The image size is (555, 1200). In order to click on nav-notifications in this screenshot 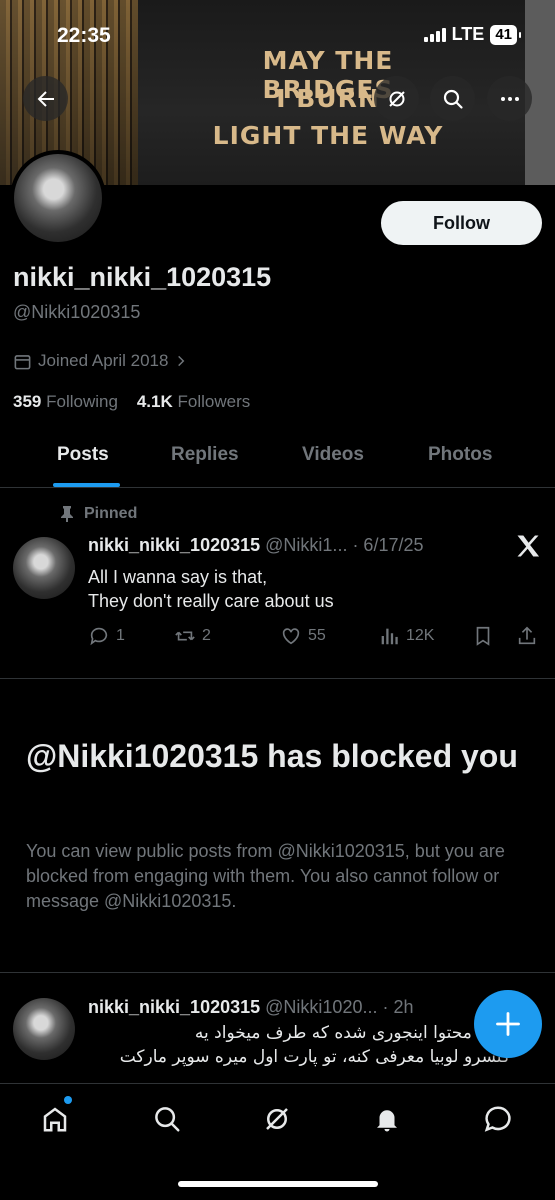, I will do `click(387, 1119)`.